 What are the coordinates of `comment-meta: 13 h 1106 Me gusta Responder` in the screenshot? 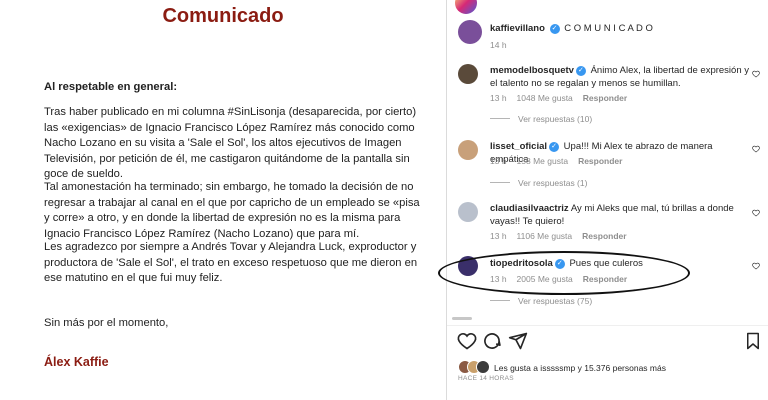 It's located at (563, 236).